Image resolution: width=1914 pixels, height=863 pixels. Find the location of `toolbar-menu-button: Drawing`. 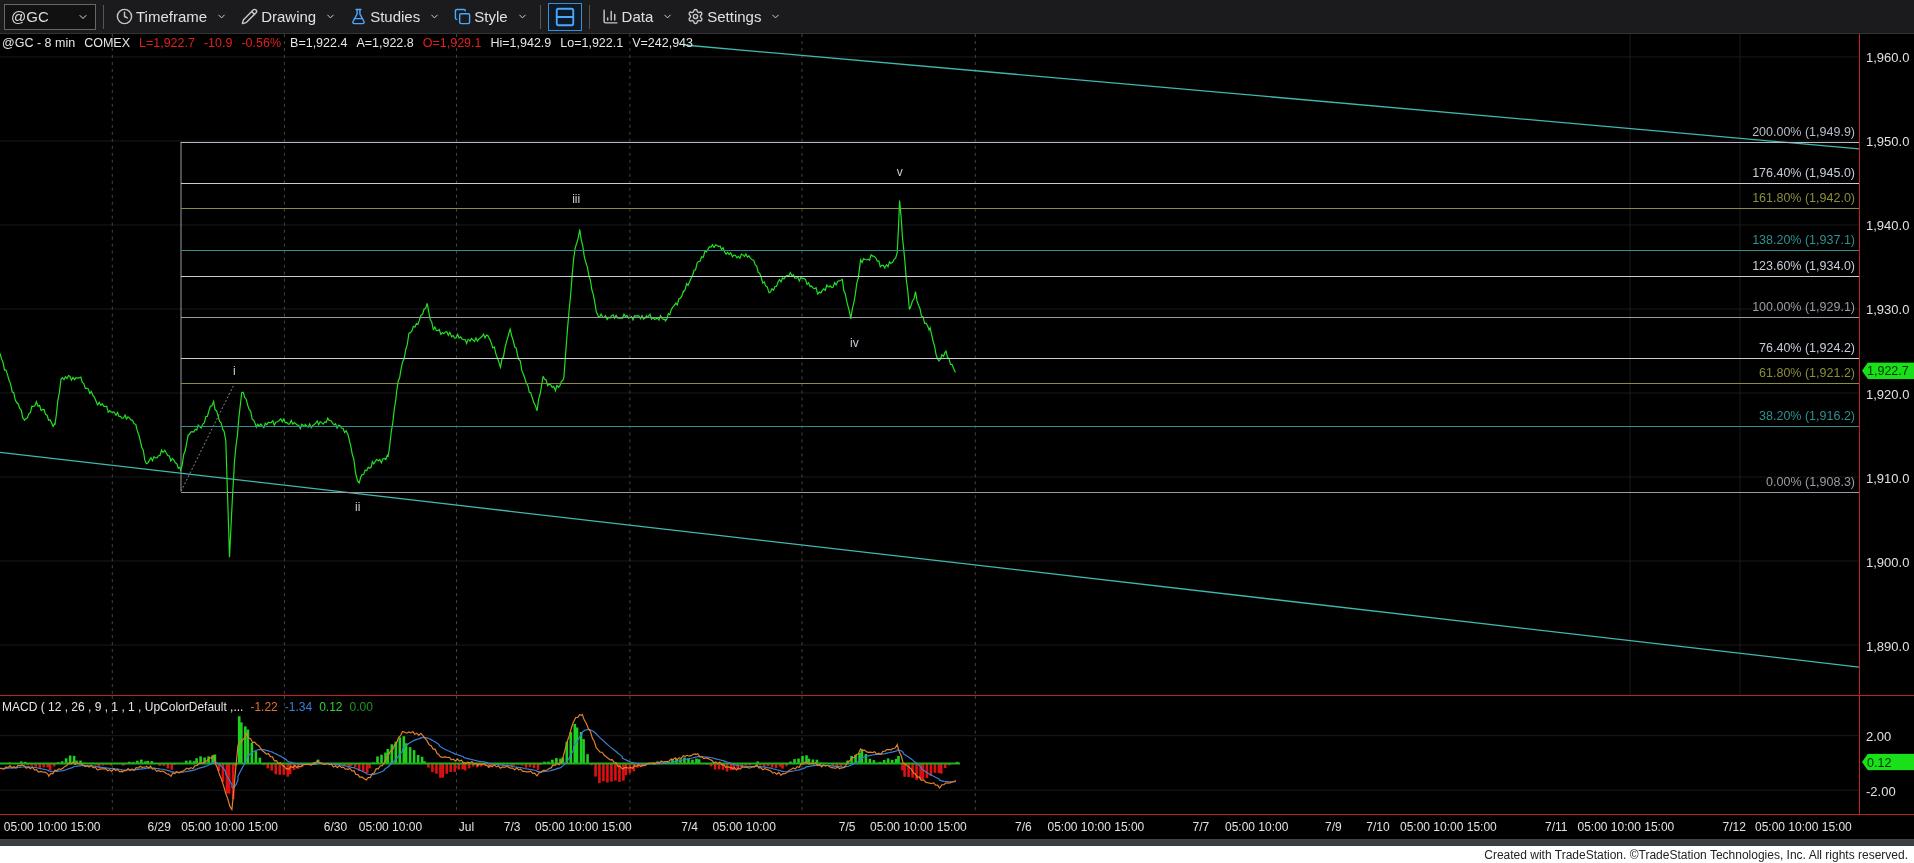

toolbar-menu-button: Drawing is located at coordinates (289, 16).